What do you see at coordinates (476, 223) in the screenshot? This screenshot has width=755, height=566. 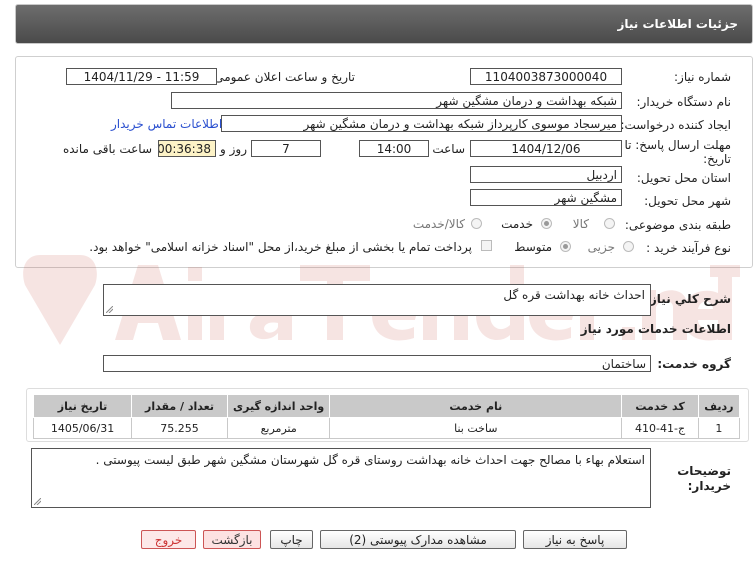 I see `category-radio-goods-service` at bounding box center [476, 223].